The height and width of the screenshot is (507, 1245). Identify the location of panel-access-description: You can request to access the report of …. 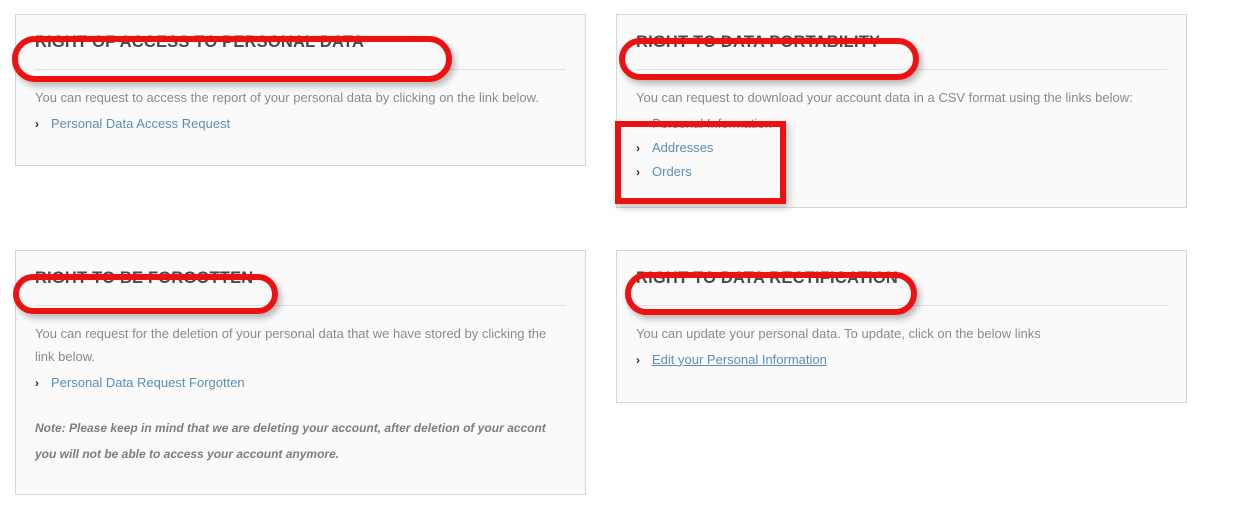
(287, 97).